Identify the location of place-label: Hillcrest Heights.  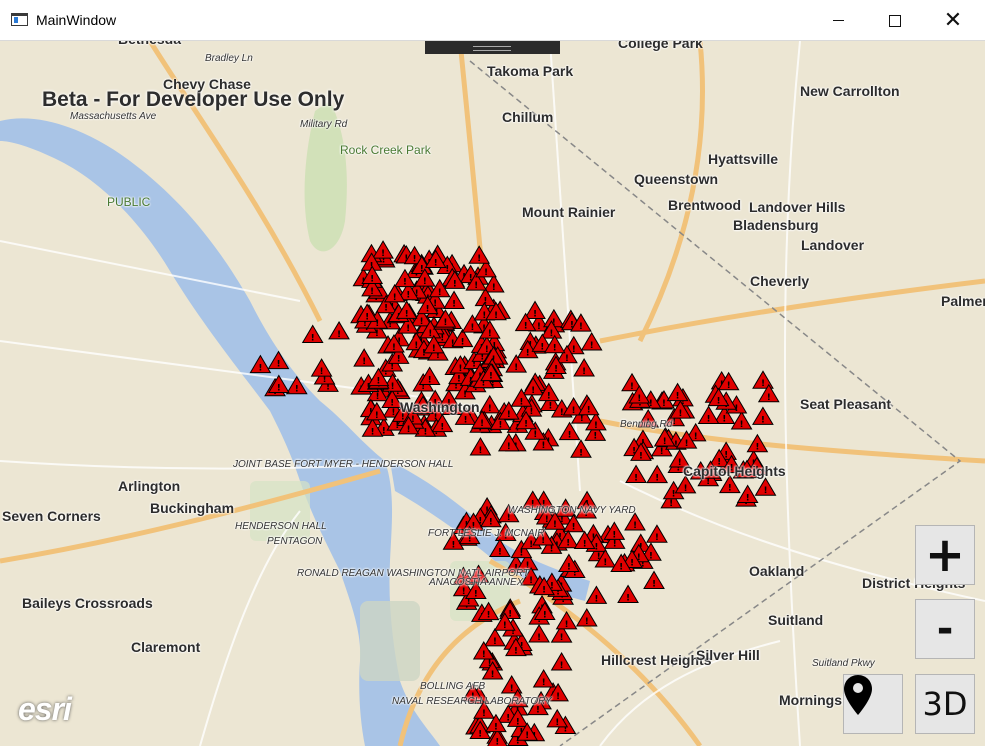
(656, 660).